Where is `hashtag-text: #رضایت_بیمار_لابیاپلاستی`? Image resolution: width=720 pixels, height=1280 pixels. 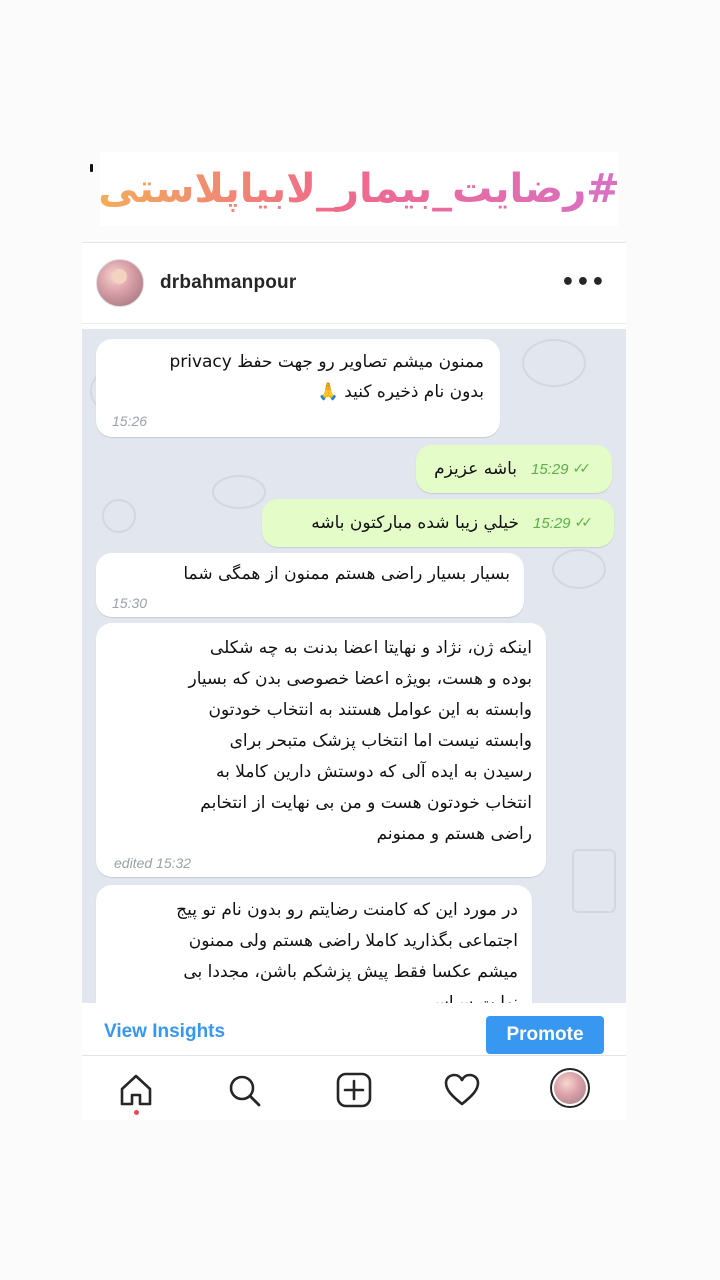
hashtag-text: #رضایت_بیمار_لابیاپلاستی is located at coordinates (359, 189).